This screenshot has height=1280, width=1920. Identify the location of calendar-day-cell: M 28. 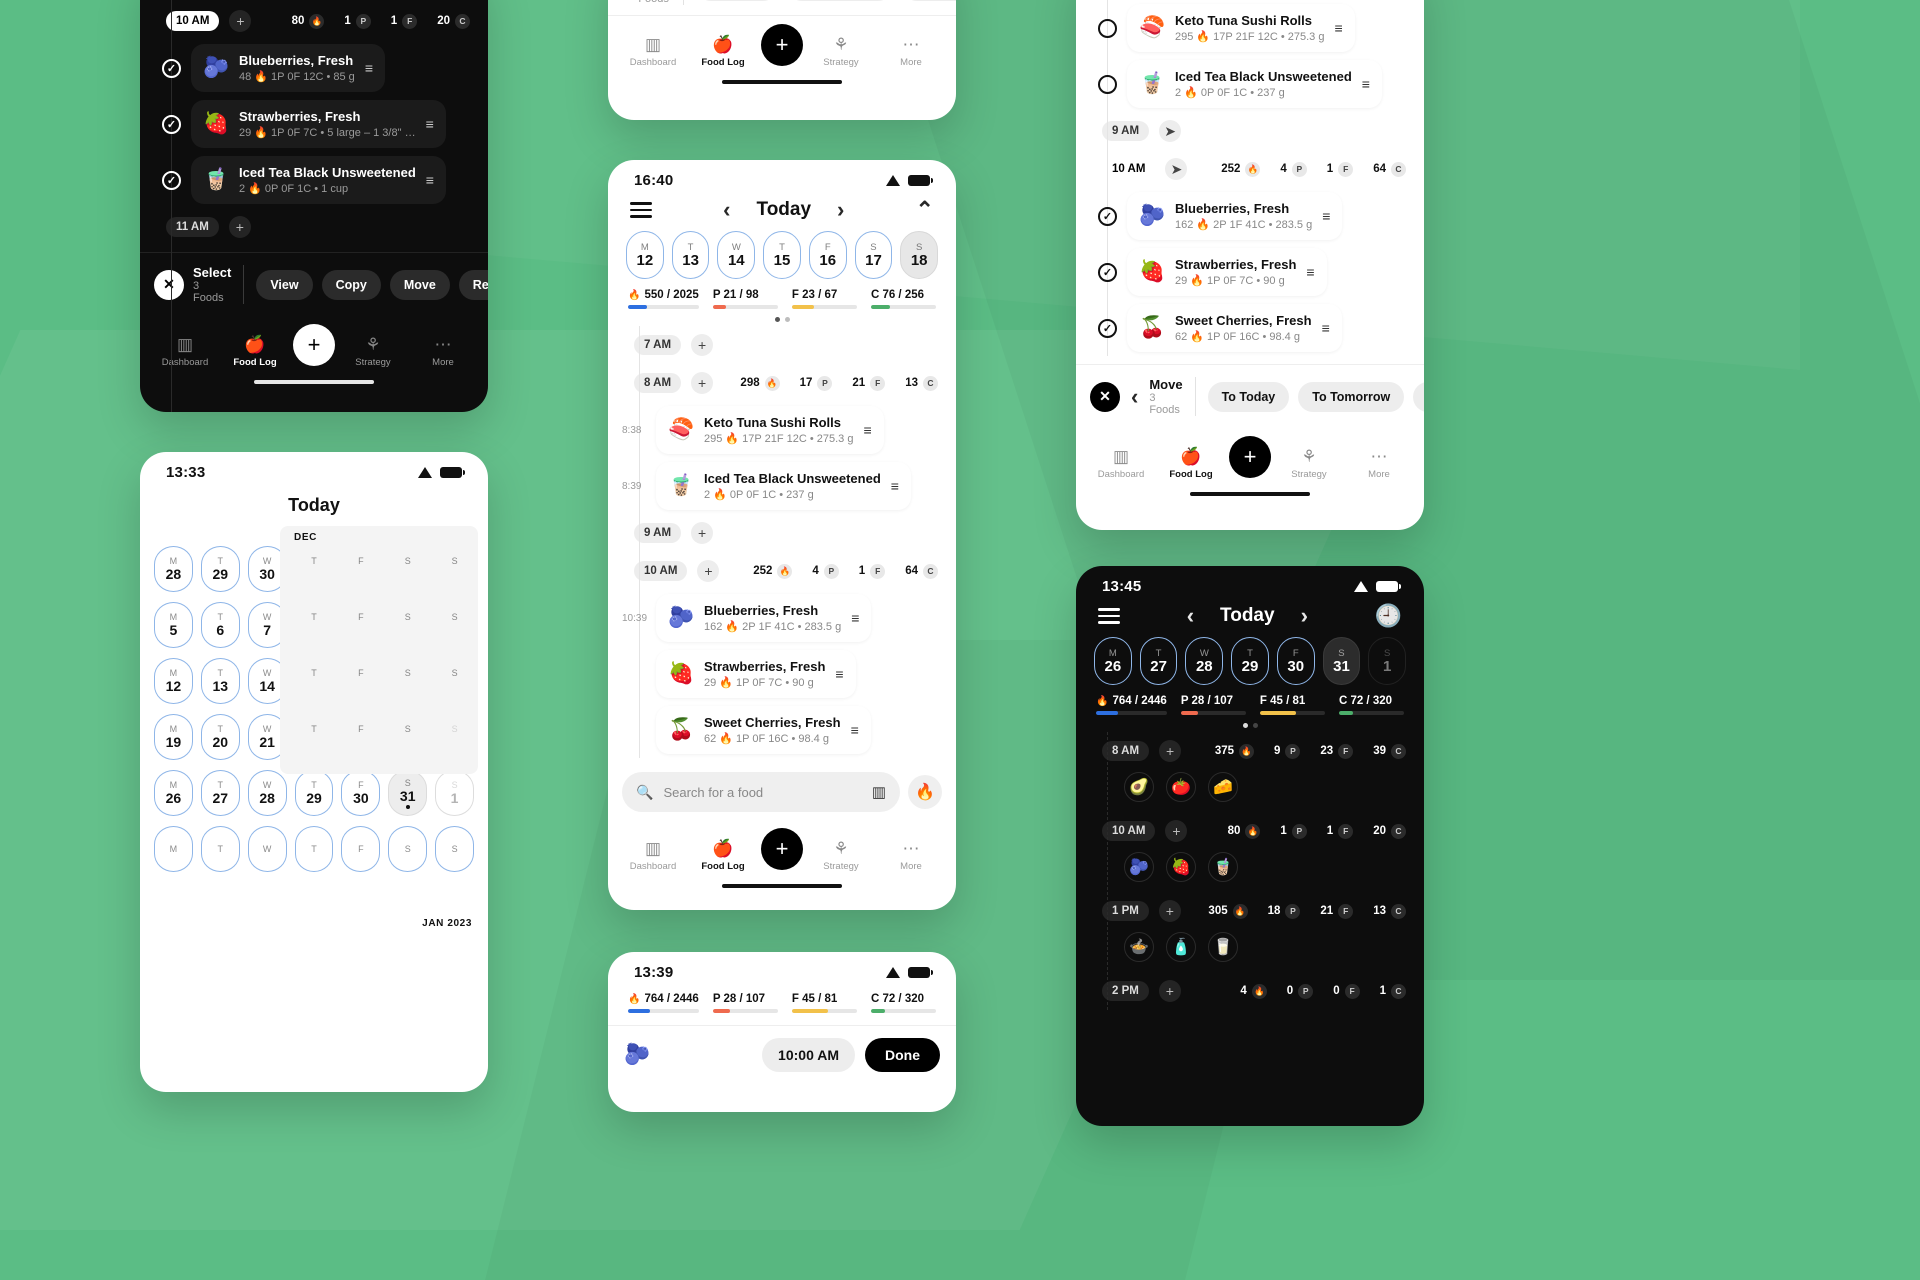
(173, 569).